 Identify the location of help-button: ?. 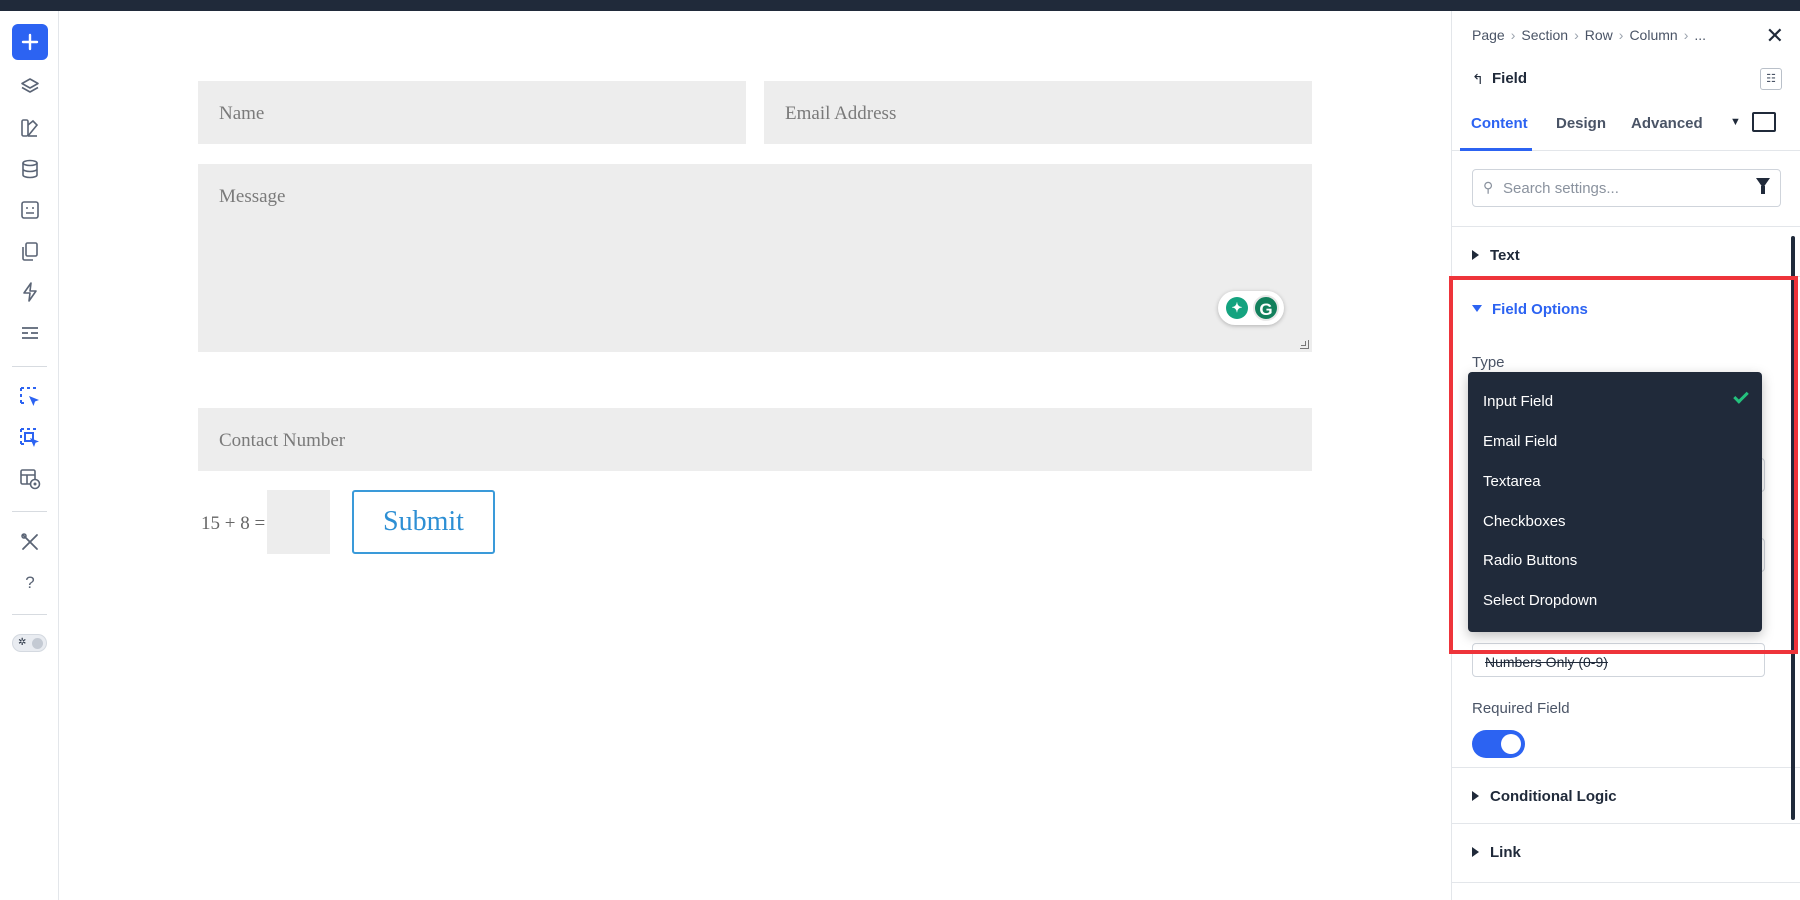
(30, 583).